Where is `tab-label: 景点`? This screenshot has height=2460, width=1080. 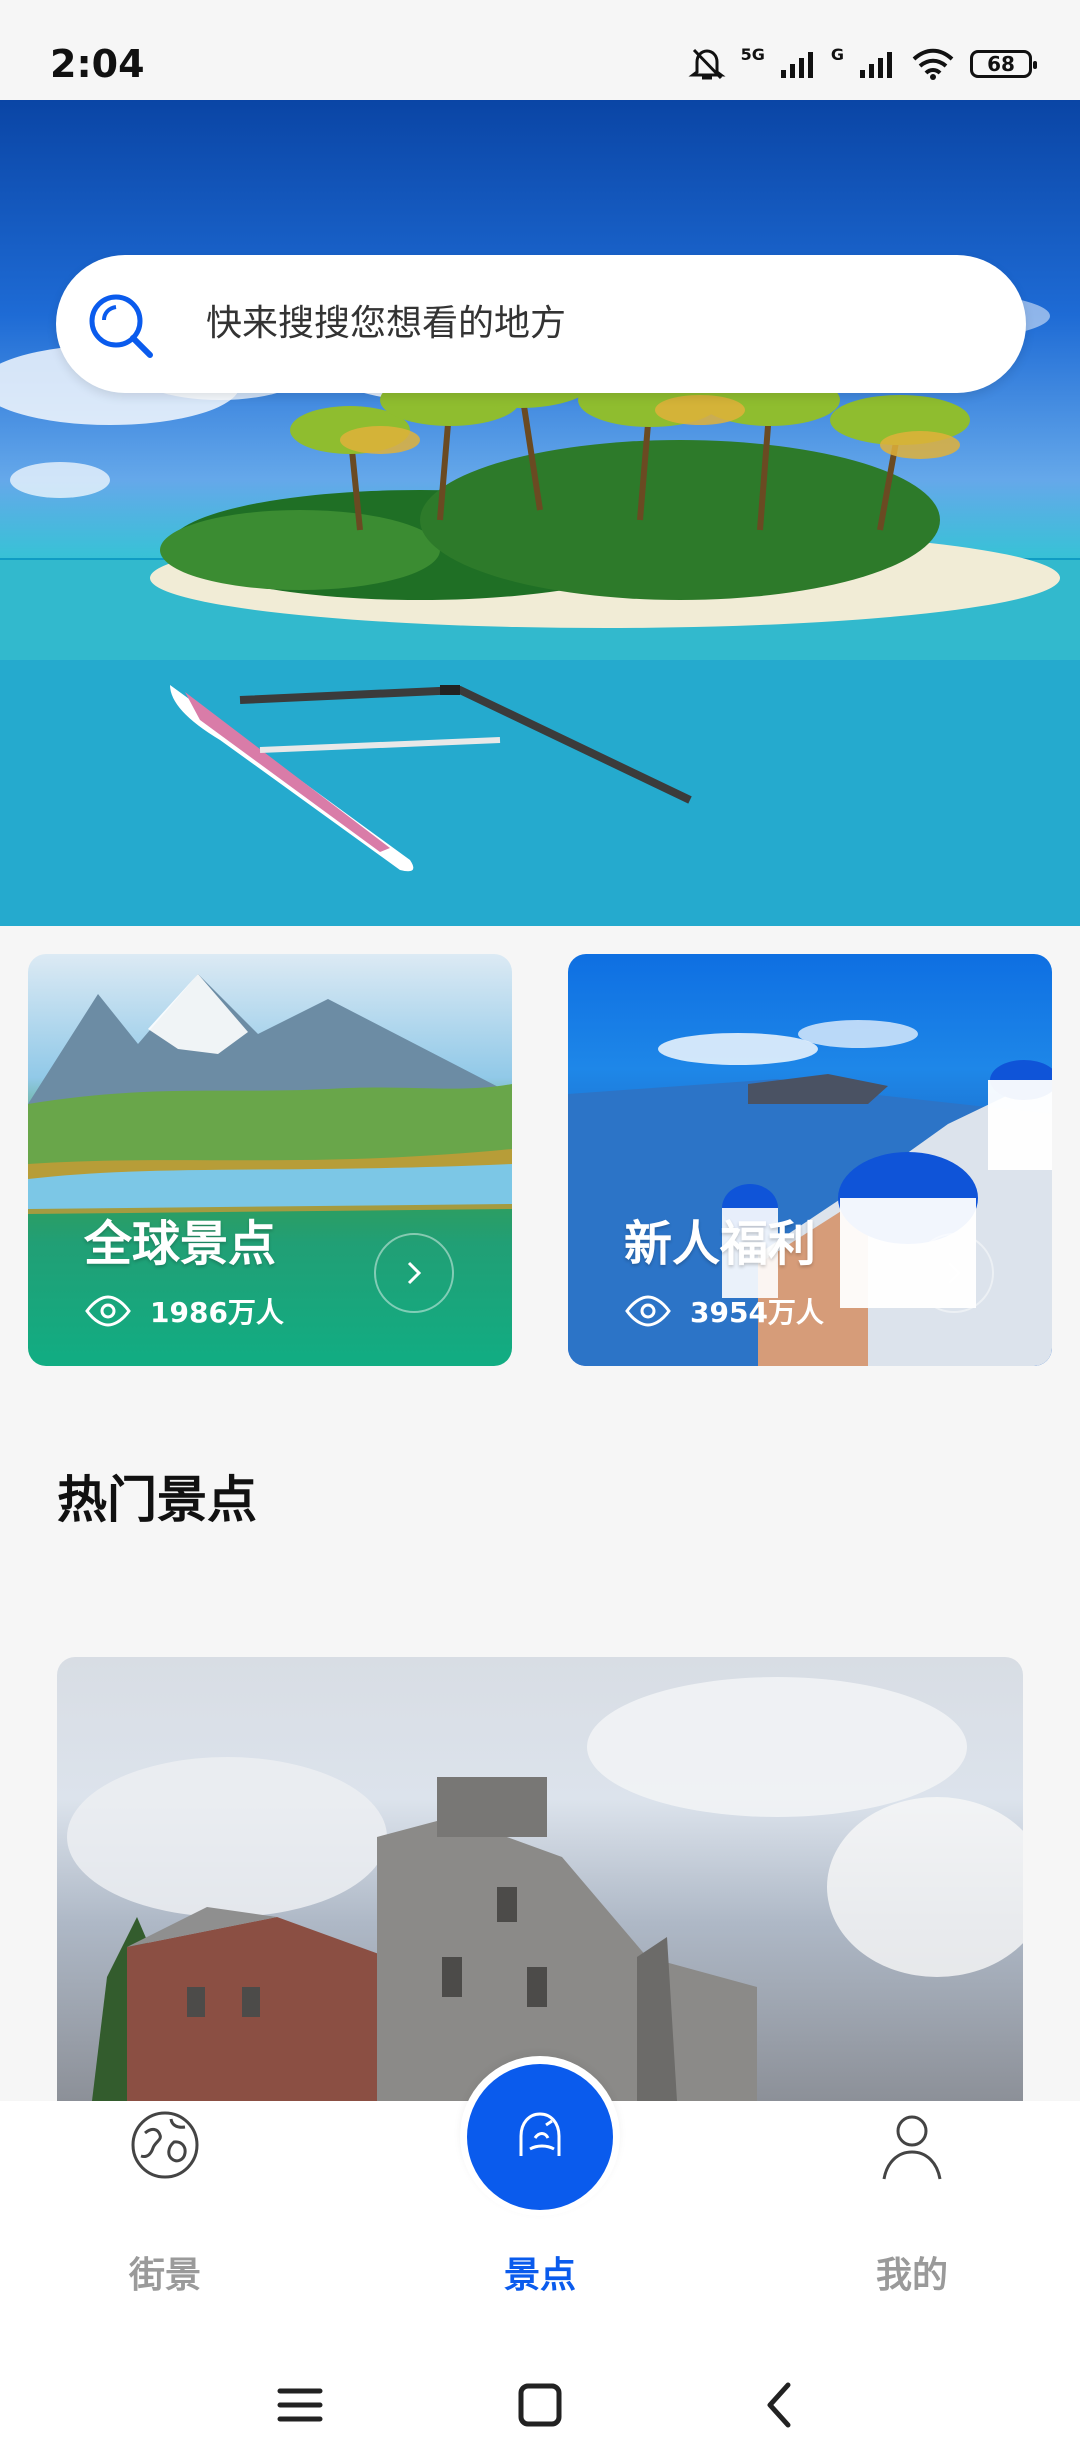 tab-label: 景点 is located at coordinates (539, 2275).